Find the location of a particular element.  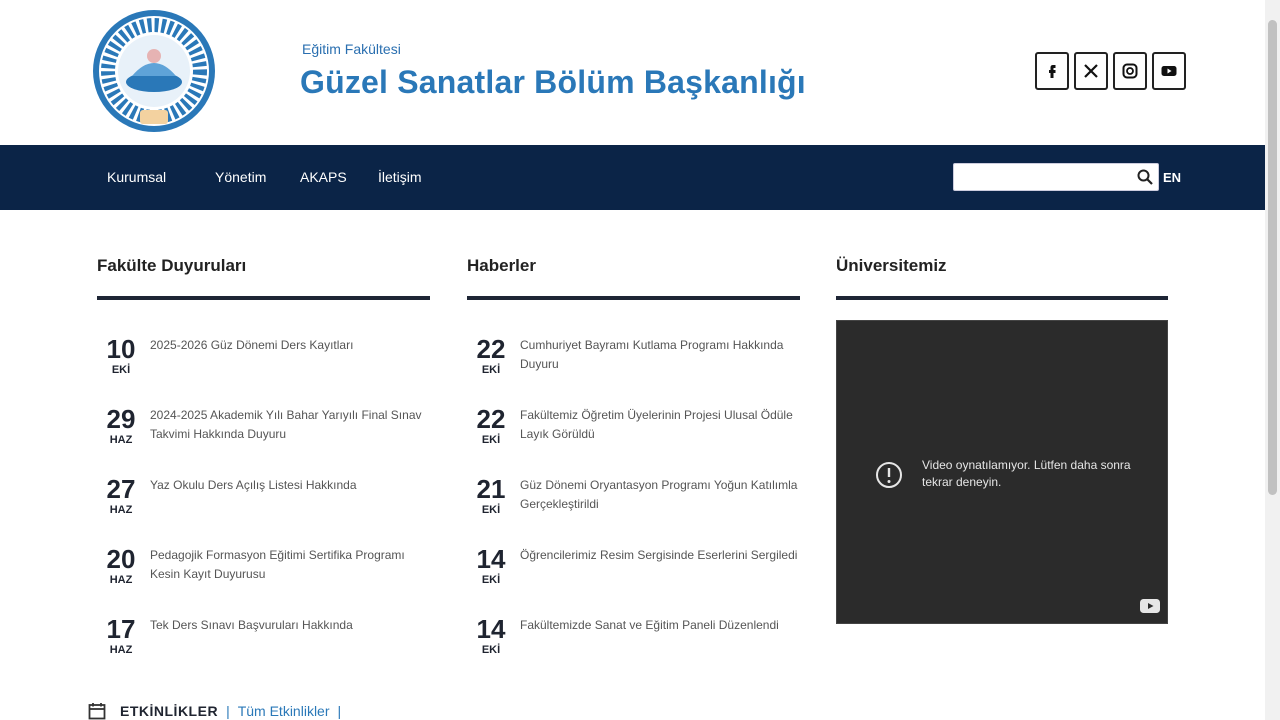

events-footer: ETKİNLİKLER | Tüm Etkinlikler | is located at coordinates (218, 710).